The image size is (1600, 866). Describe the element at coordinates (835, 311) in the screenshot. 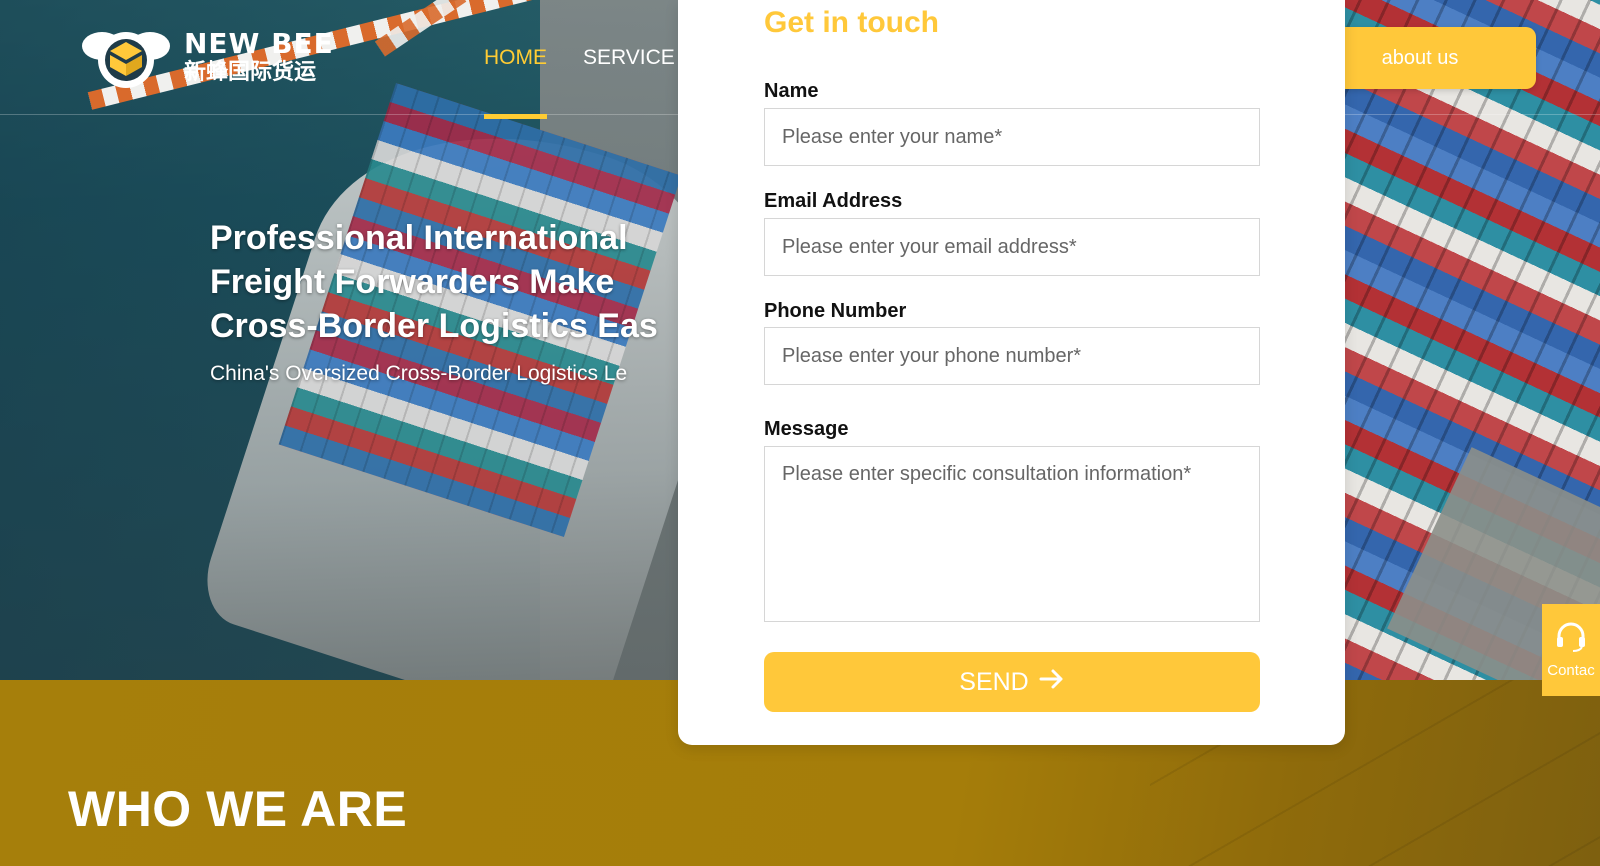

I see `phone-label: Phone Number` at that location.